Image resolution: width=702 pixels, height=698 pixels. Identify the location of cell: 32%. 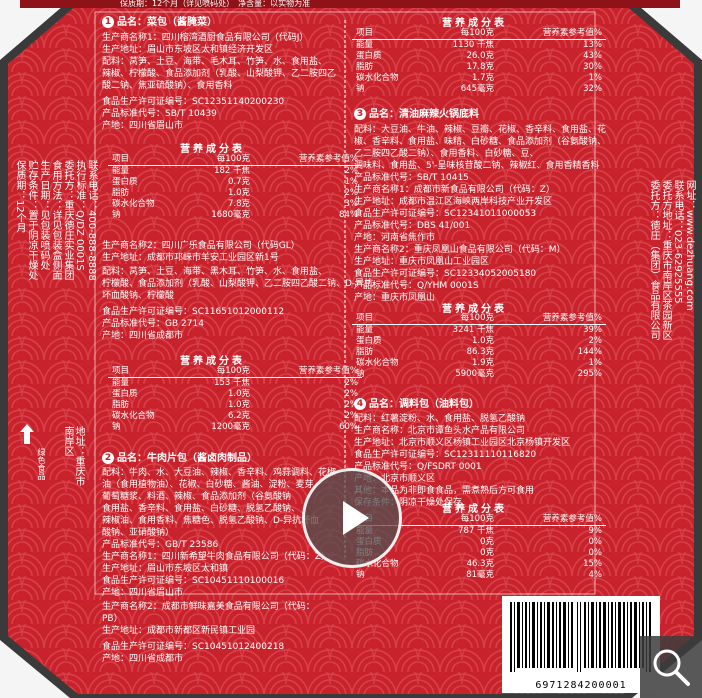
(592, 89).